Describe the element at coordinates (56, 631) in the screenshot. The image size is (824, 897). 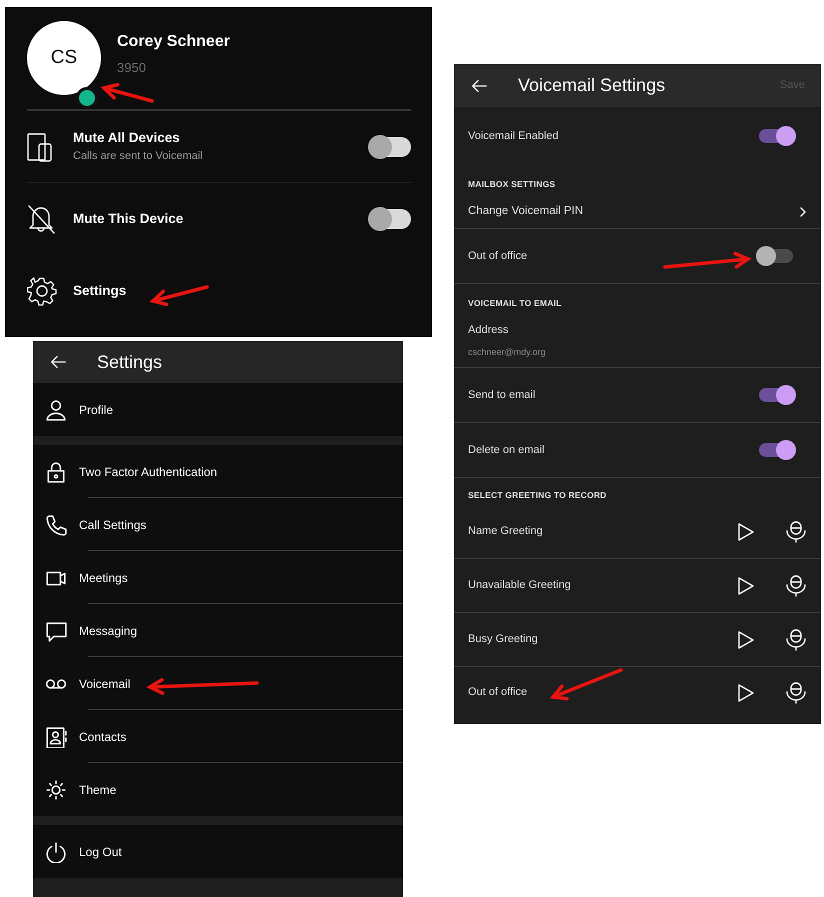
I see `chat-icon` at that location.